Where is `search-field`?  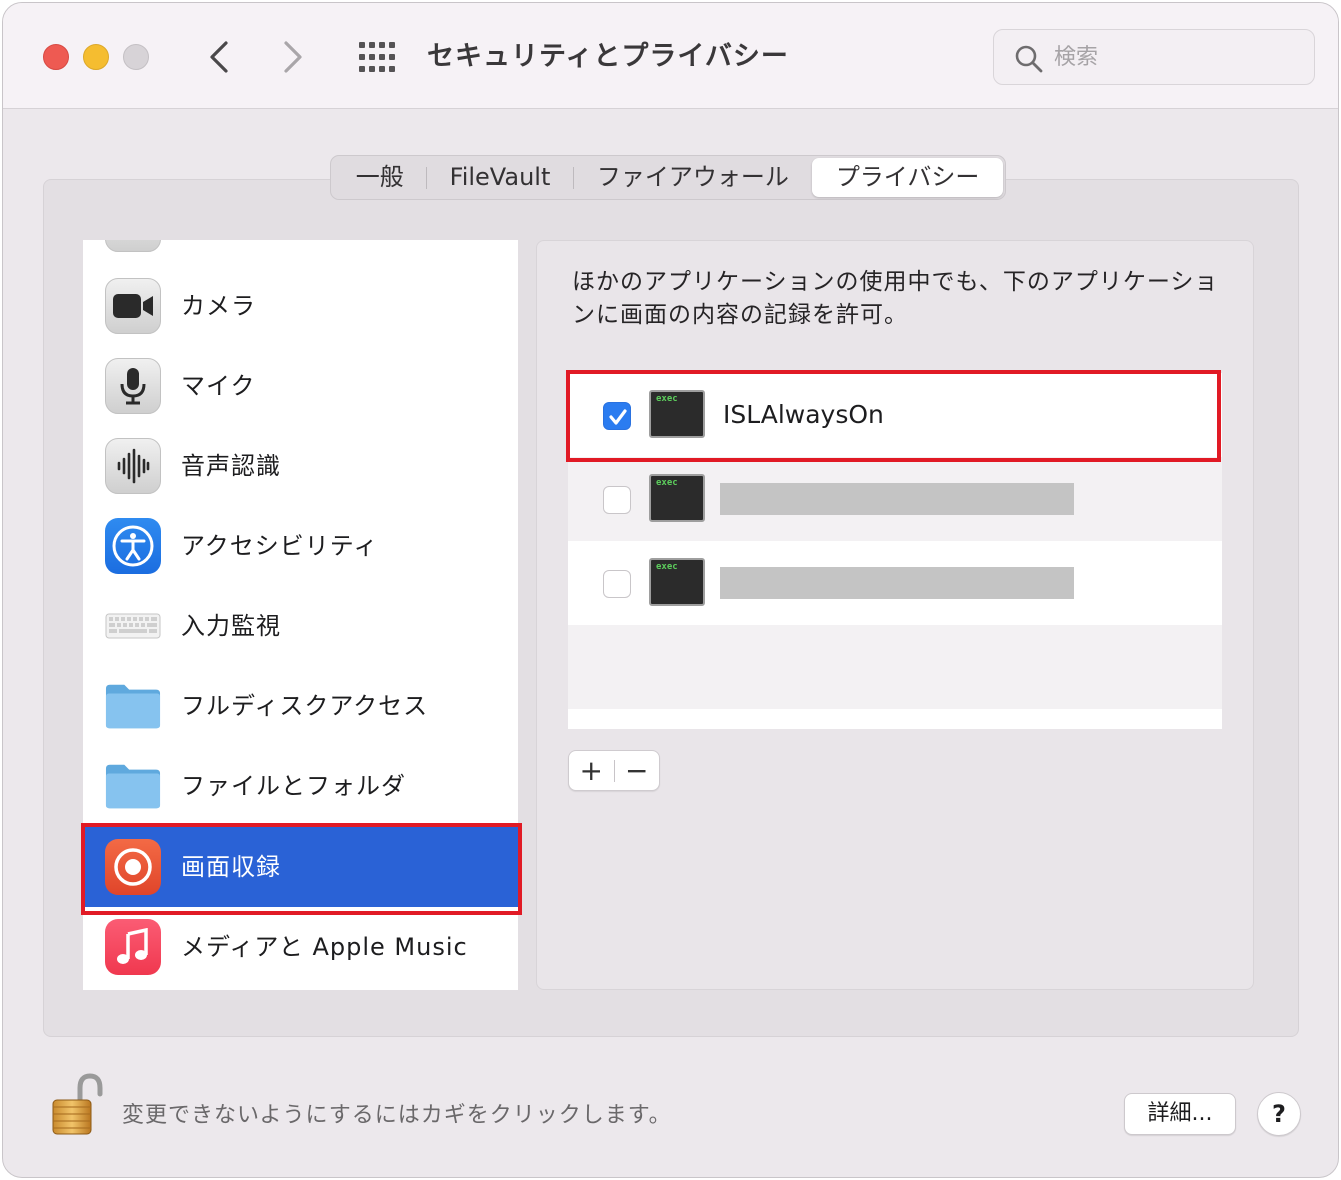 search-field is located at coordinates (1154, 57).